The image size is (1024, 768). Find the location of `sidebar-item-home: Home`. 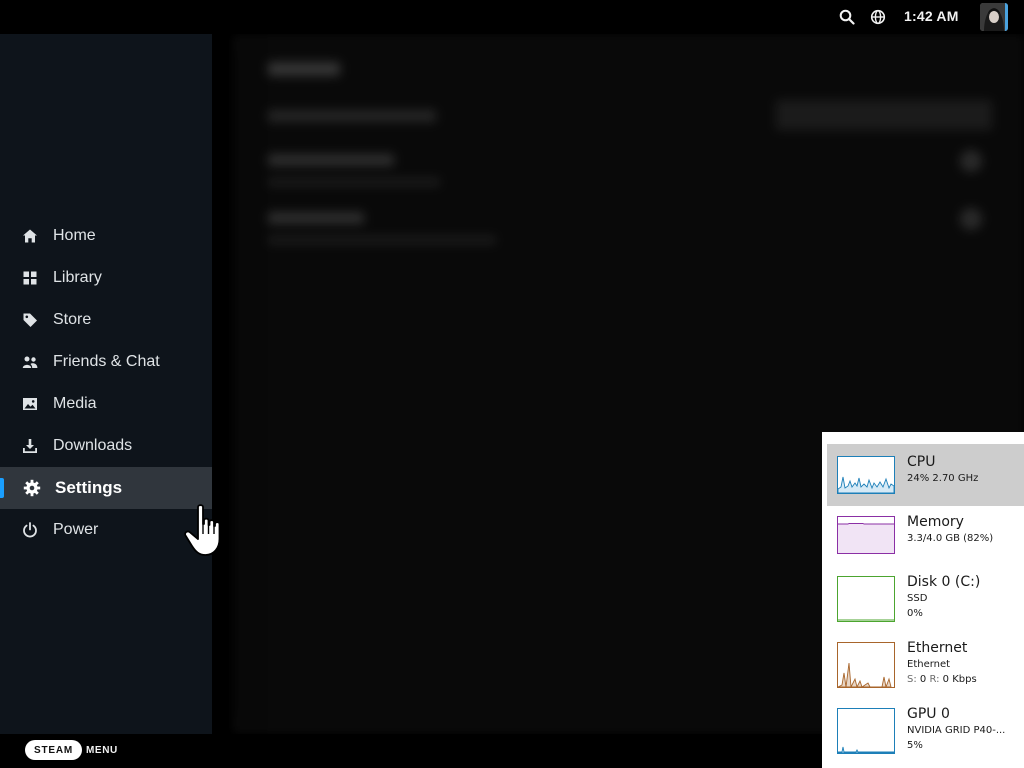

sidebar-item-home: Home is located at coordinates (106, 236).